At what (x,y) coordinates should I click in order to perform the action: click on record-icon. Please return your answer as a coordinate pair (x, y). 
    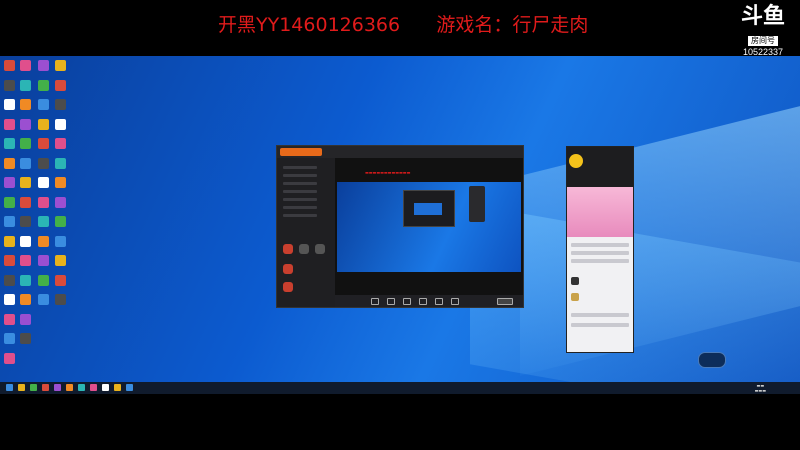
    Looking at the image, I should click on (423, 301).